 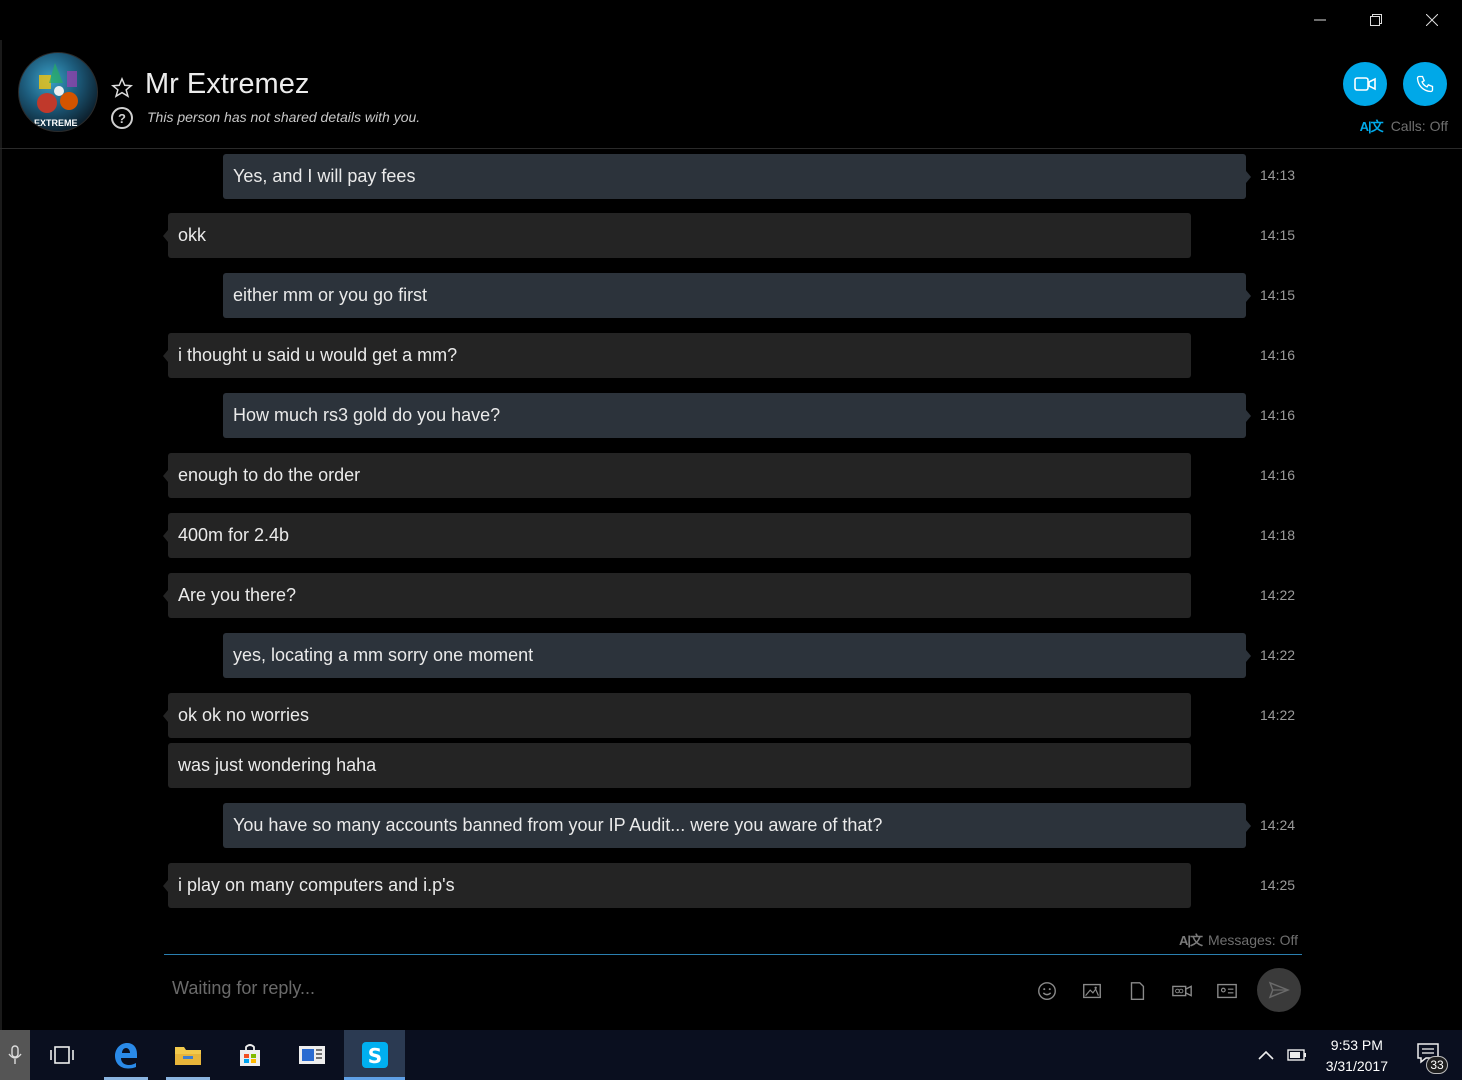 I want to click on taskbar-store, so click(x=250, y=1055).